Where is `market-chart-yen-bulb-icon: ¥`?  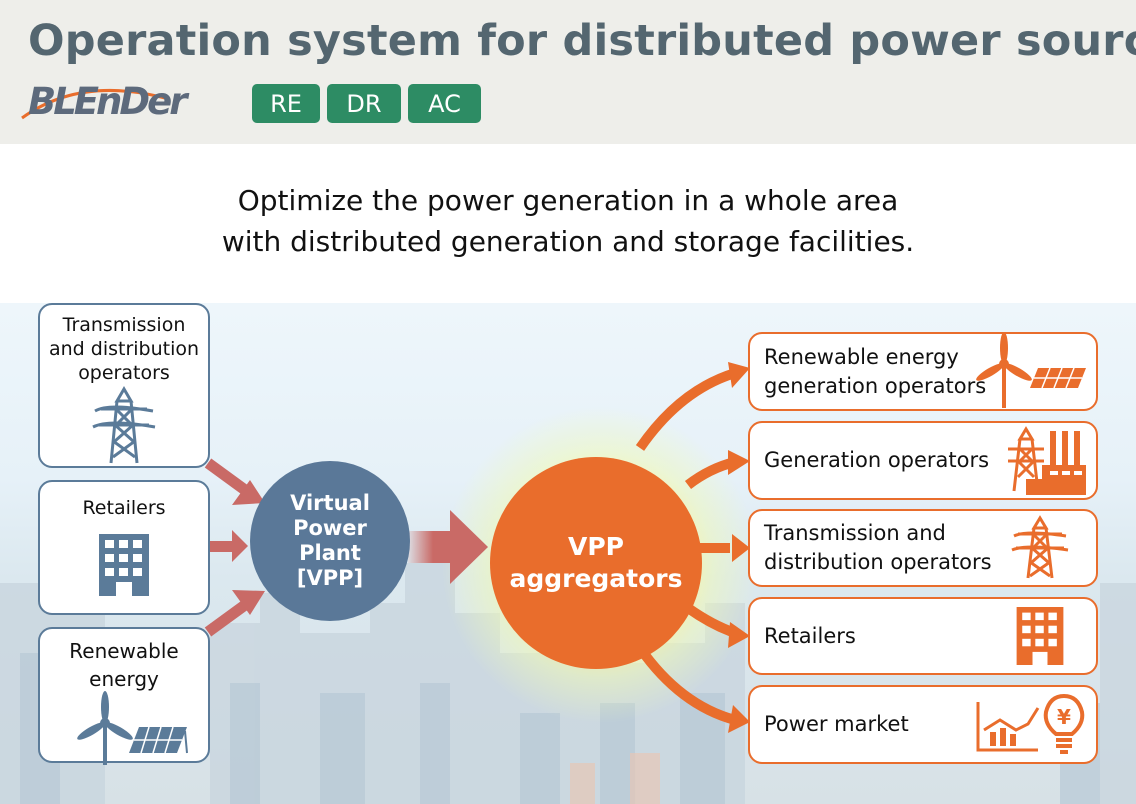 market-chart-yen-bulb-icon: ¥ is located at coordinates (1030, 723).